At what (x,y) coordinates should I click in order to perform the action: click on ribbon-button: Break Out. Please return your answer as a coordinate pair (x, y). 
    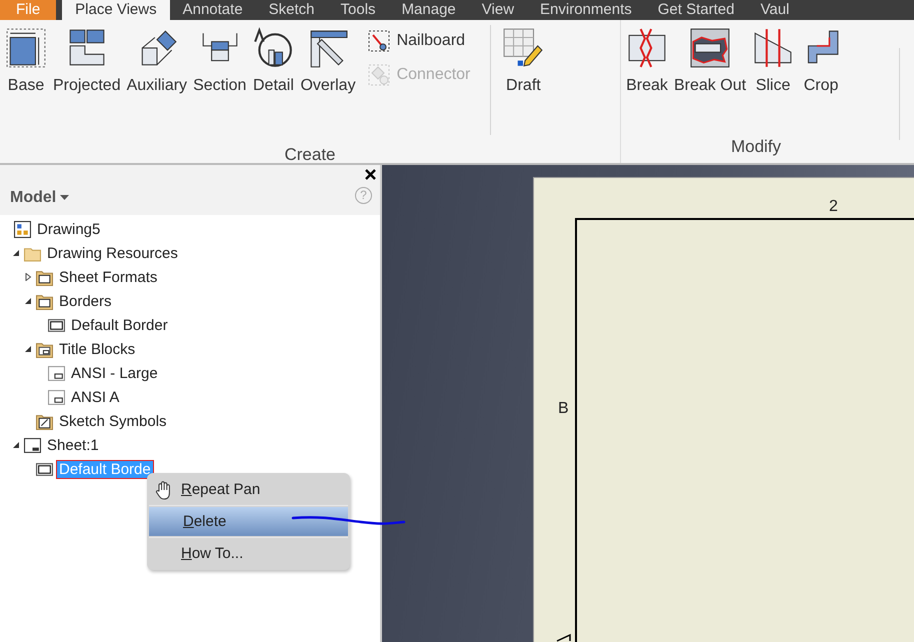
    Looking at the image, I should click on (710, 61).